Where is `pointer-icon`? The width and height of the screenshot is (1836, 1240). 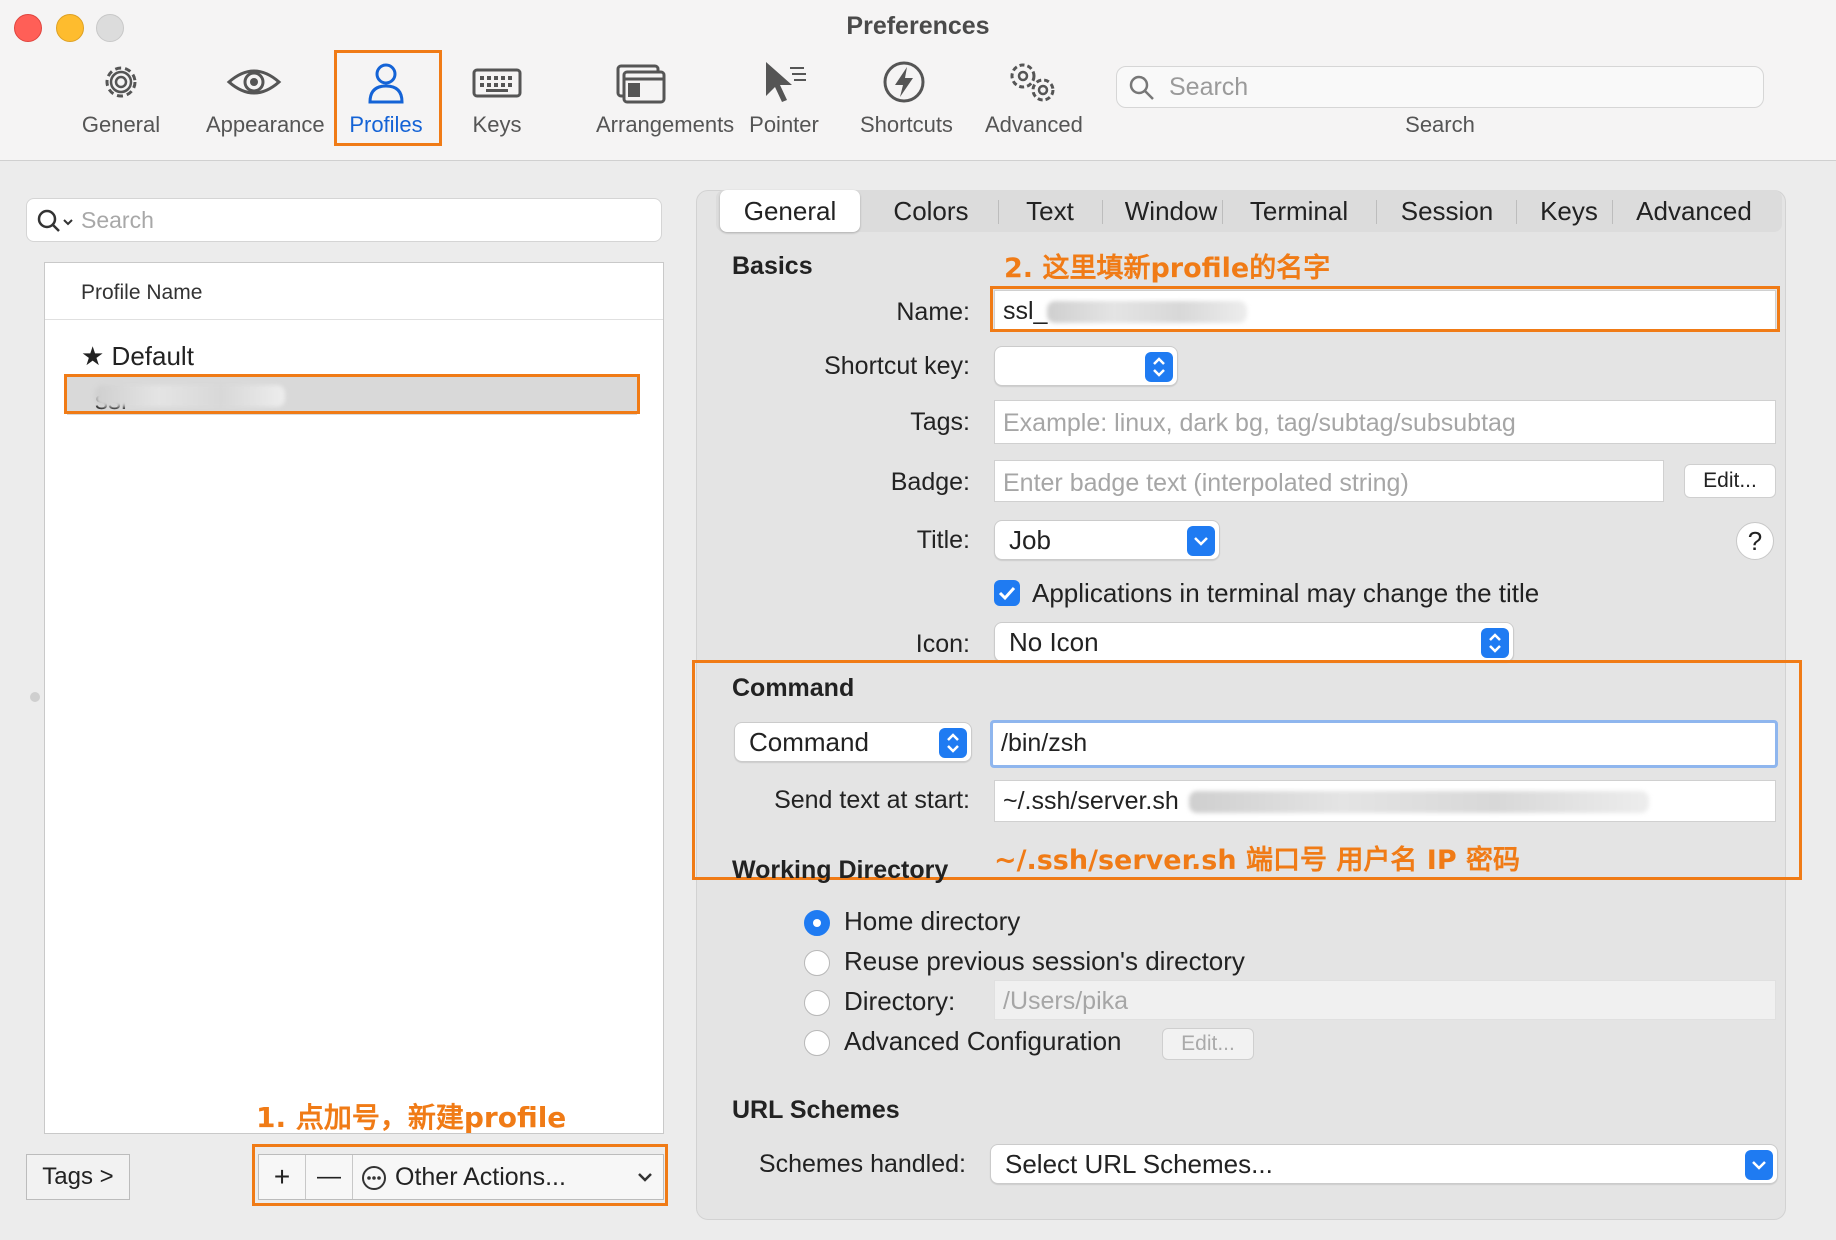 pointer-icon is located at coordinates (786, 82).